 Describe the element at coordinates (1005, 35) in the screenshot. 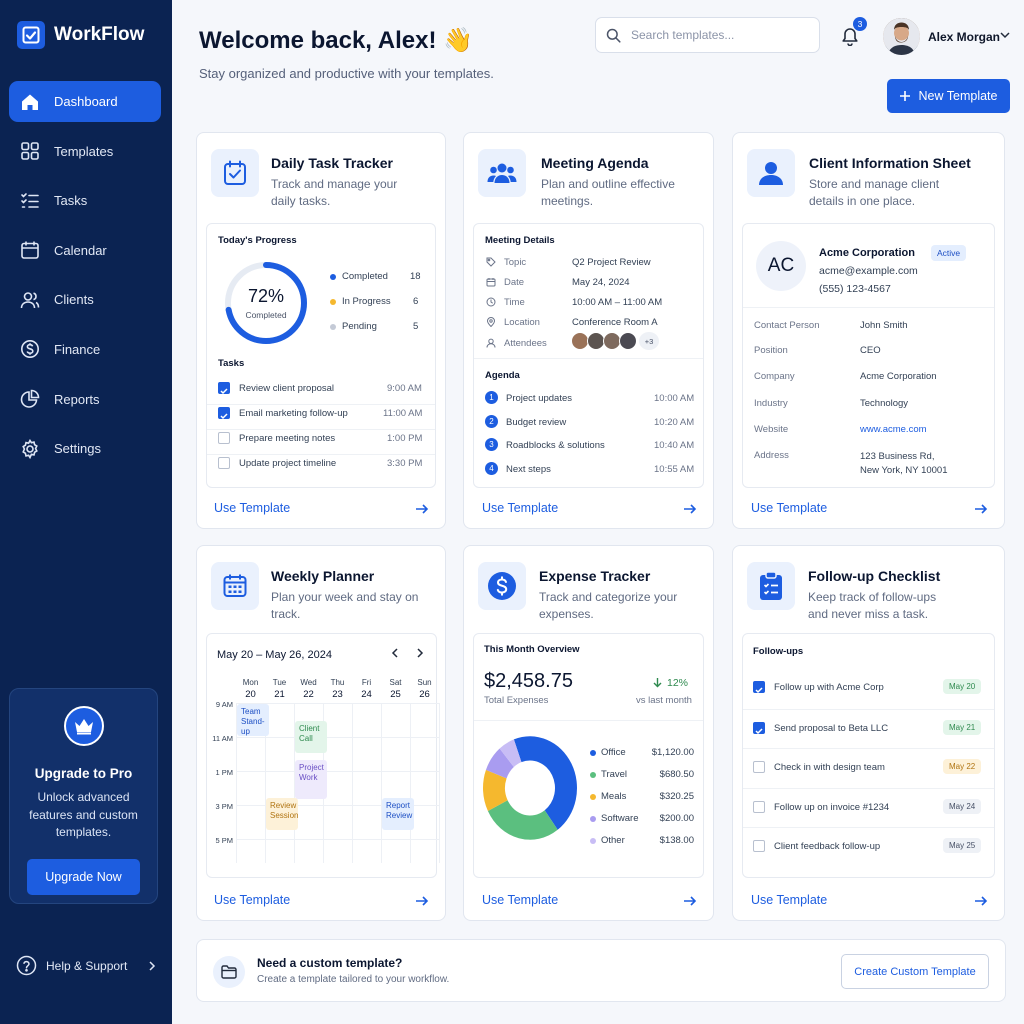

I see `chevron-down-icon` at that location.